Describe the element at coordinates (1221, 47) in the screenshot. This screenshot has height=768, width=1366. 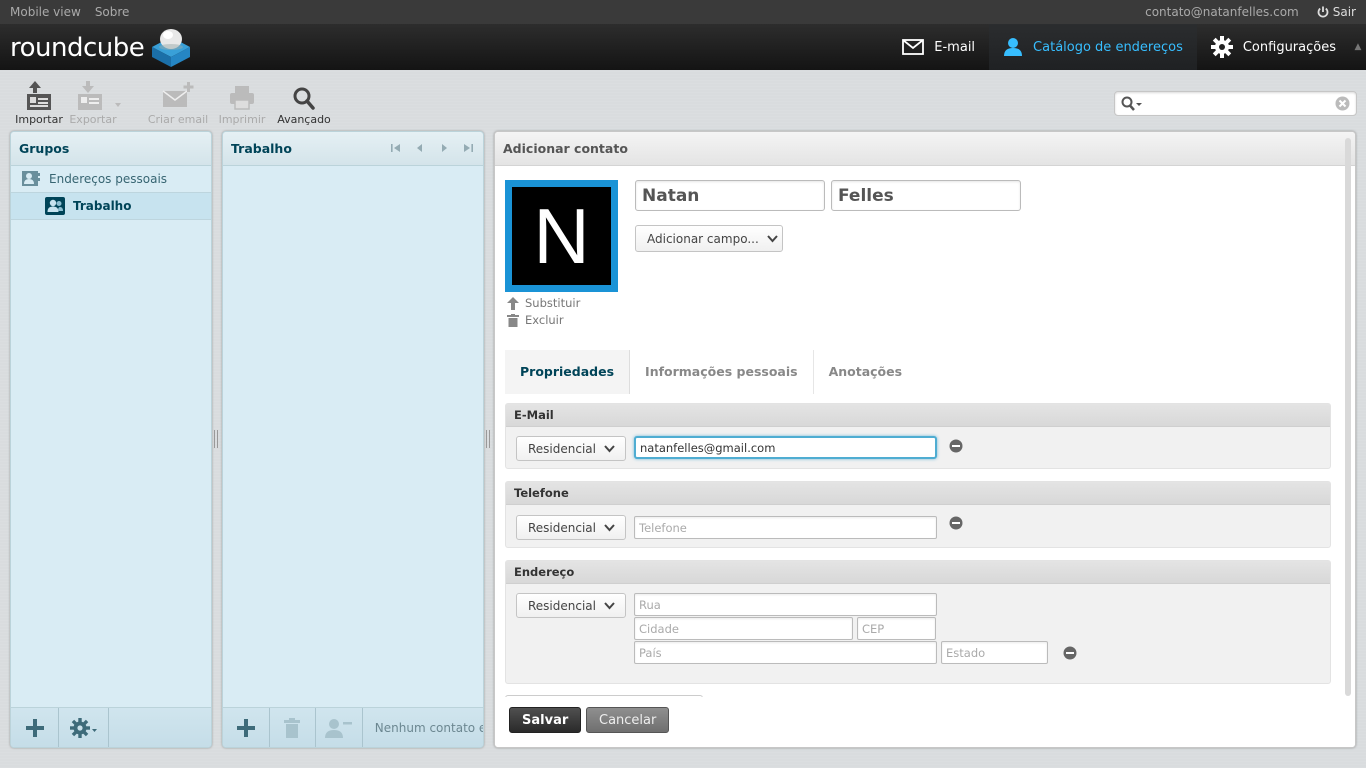
I see `gear-icon` at that location.